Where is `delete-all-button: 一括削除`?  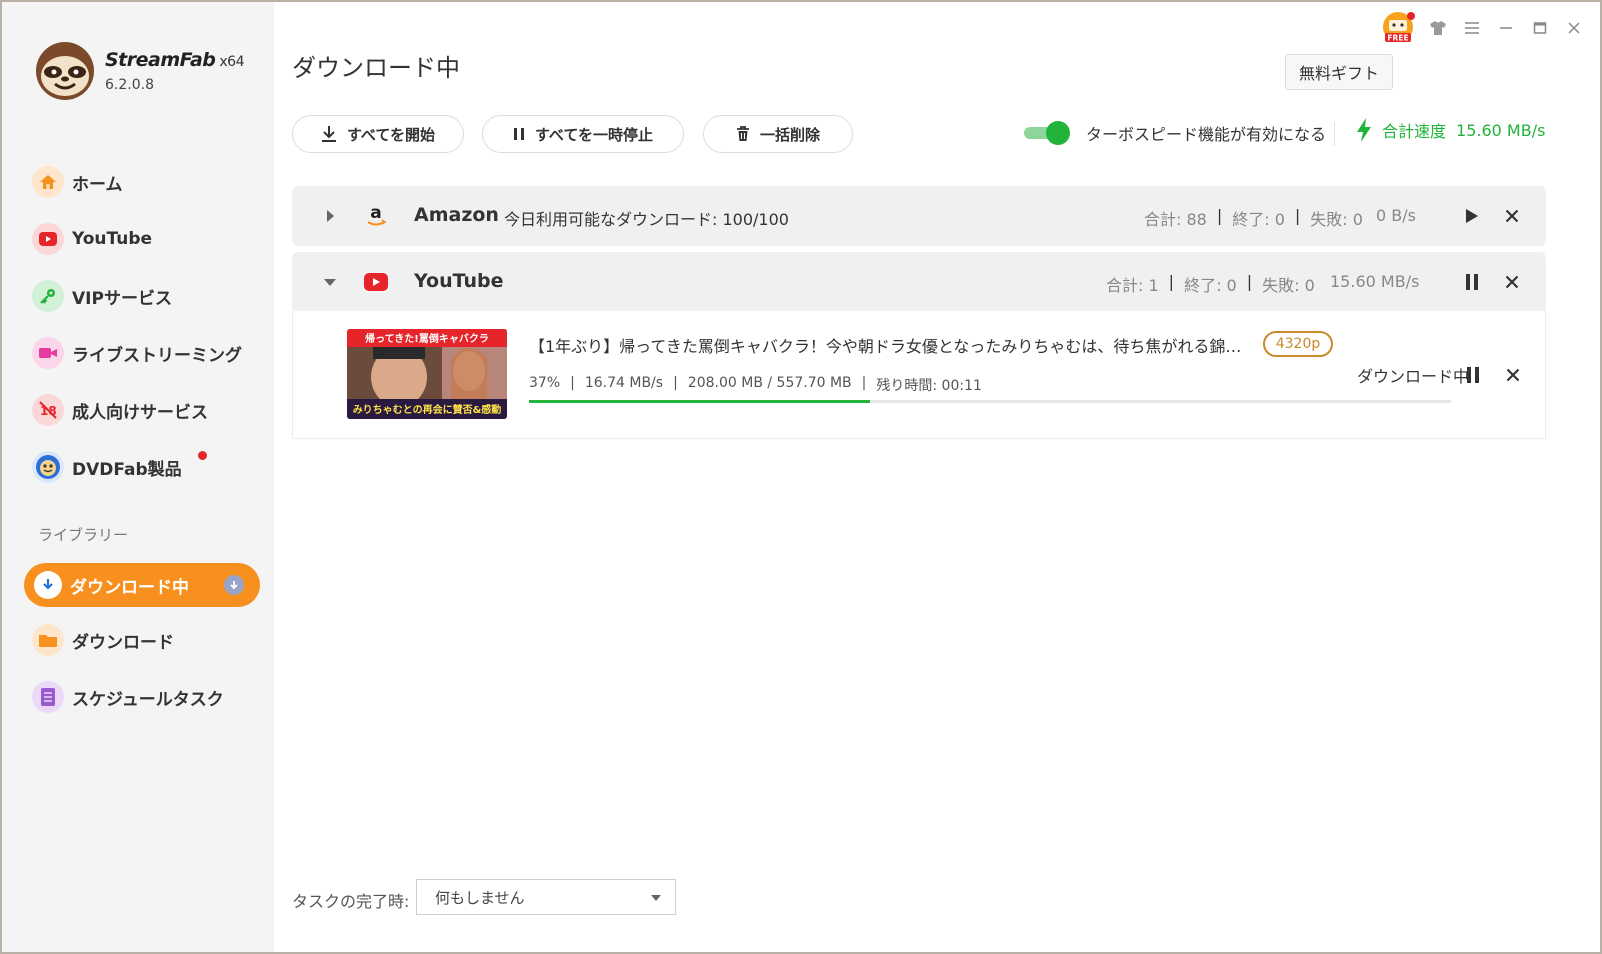 delete-all-button: 一括削除 is located at coordinates (778, 134).